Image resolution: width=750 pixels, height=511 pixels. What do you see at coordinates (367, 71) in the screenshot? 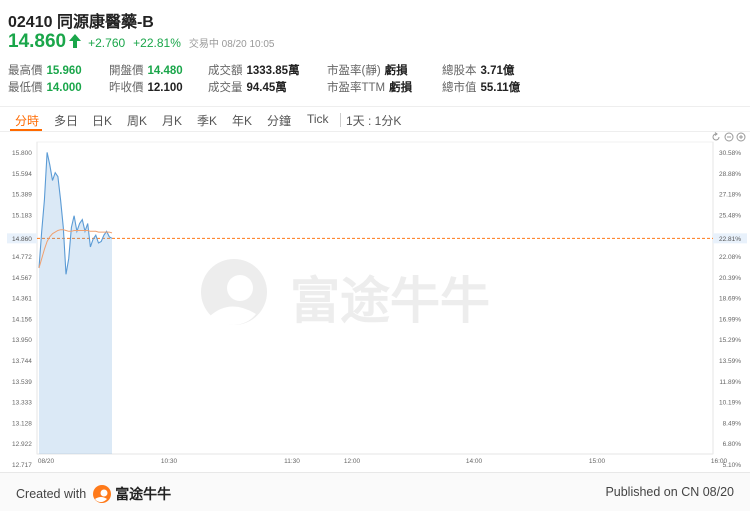
I see `stat-pe-static: 市盈率(靜) 虧損` at bounding box center [367, 71].